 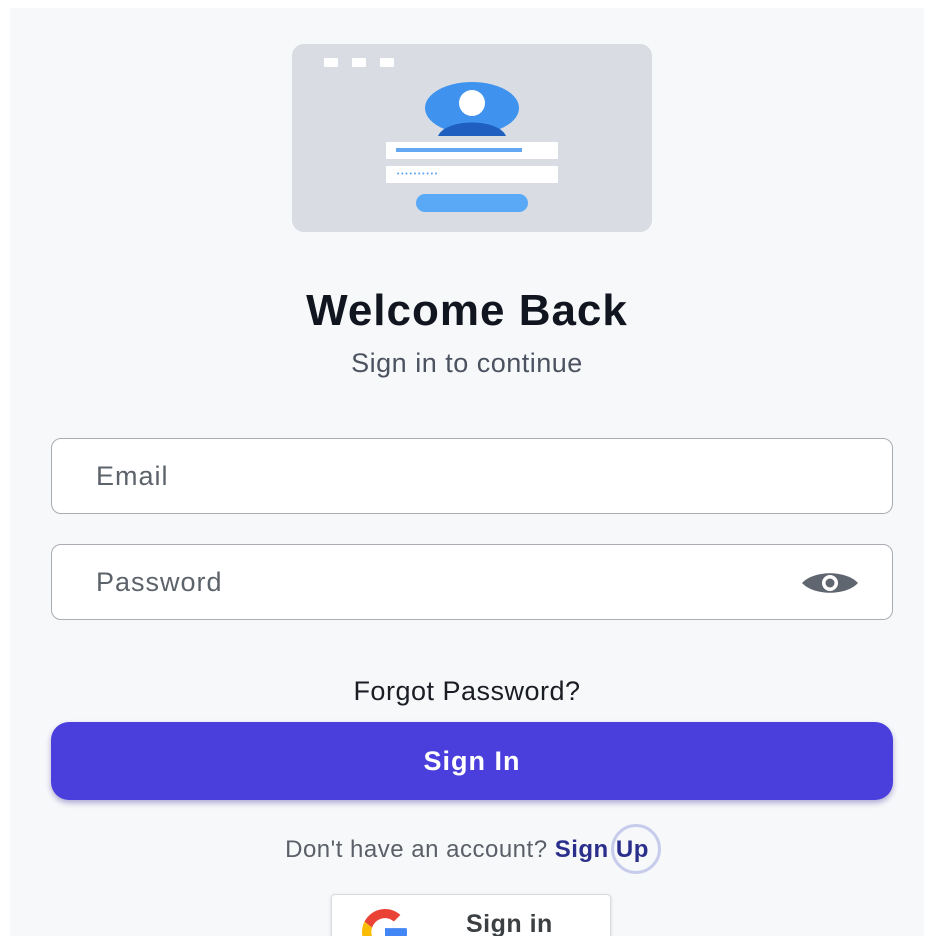 What do you see at coordinates (385, 922) in the screenshot?
I see `google-logo-icon` at bounding box center [385, 922].